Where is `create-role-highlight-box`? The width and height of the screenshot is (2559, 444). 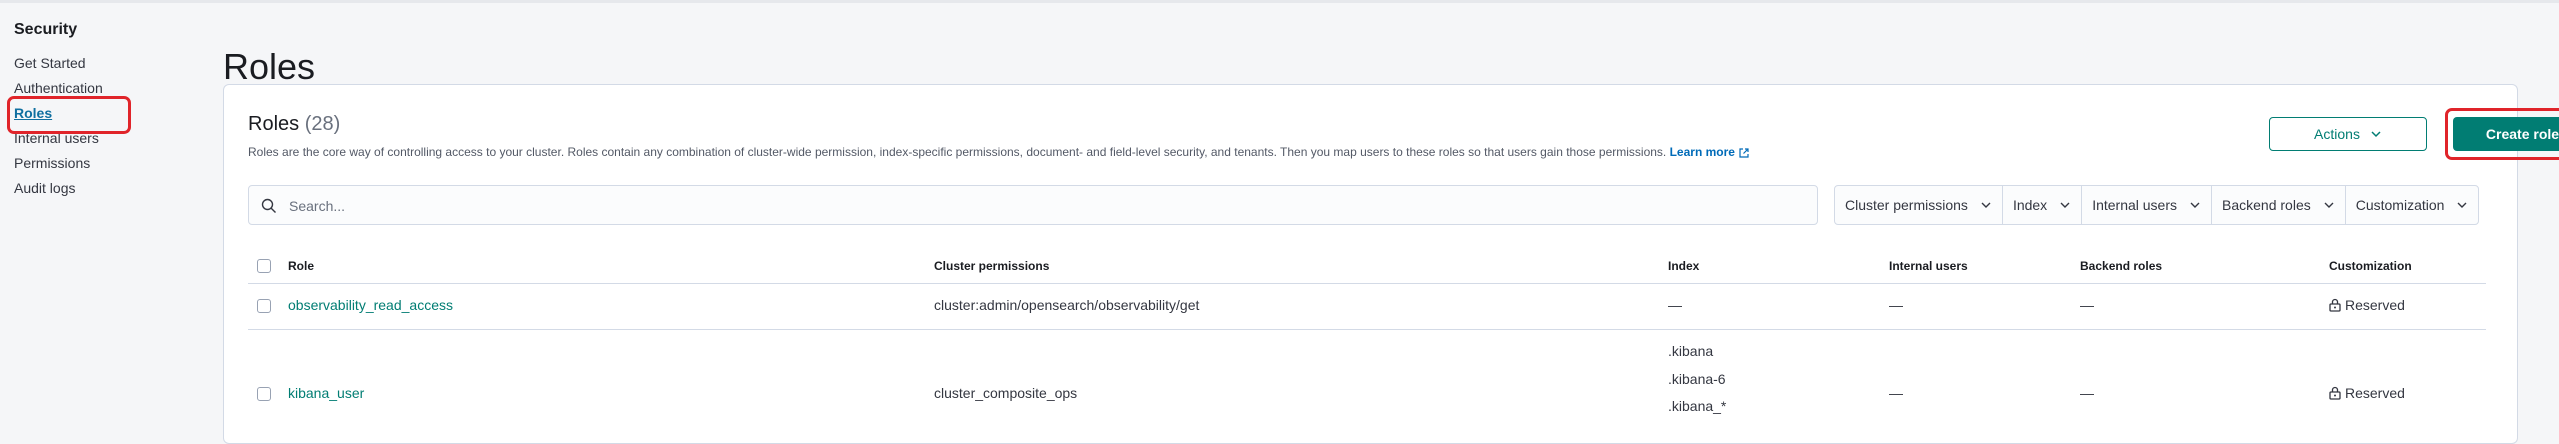
create-role-highlight-box is located at coordinates (2502, 134).